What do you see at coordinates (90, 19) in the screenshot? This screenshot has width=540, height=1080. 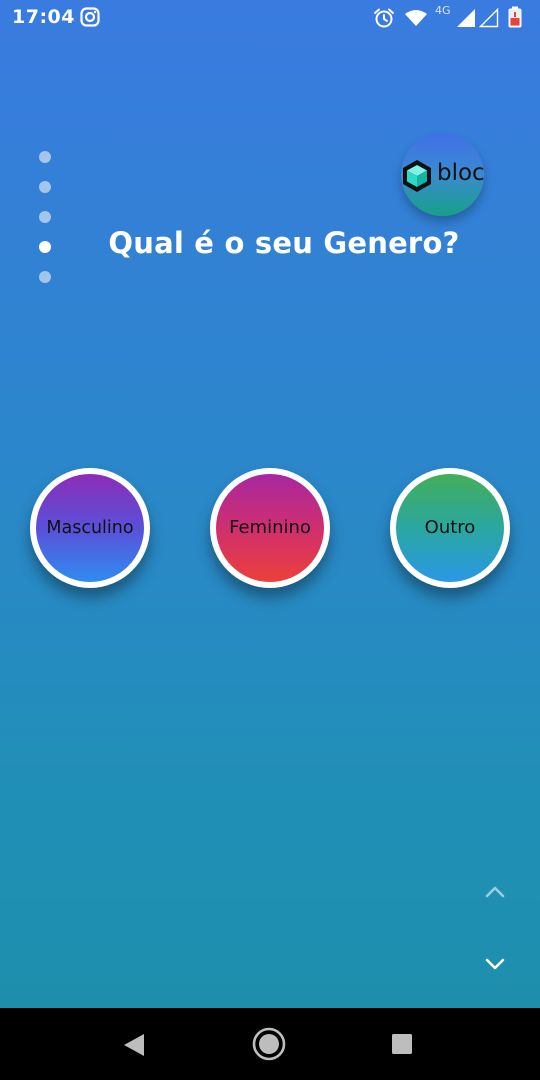 I see `instagram-icon` at bounding box center [90, 19].